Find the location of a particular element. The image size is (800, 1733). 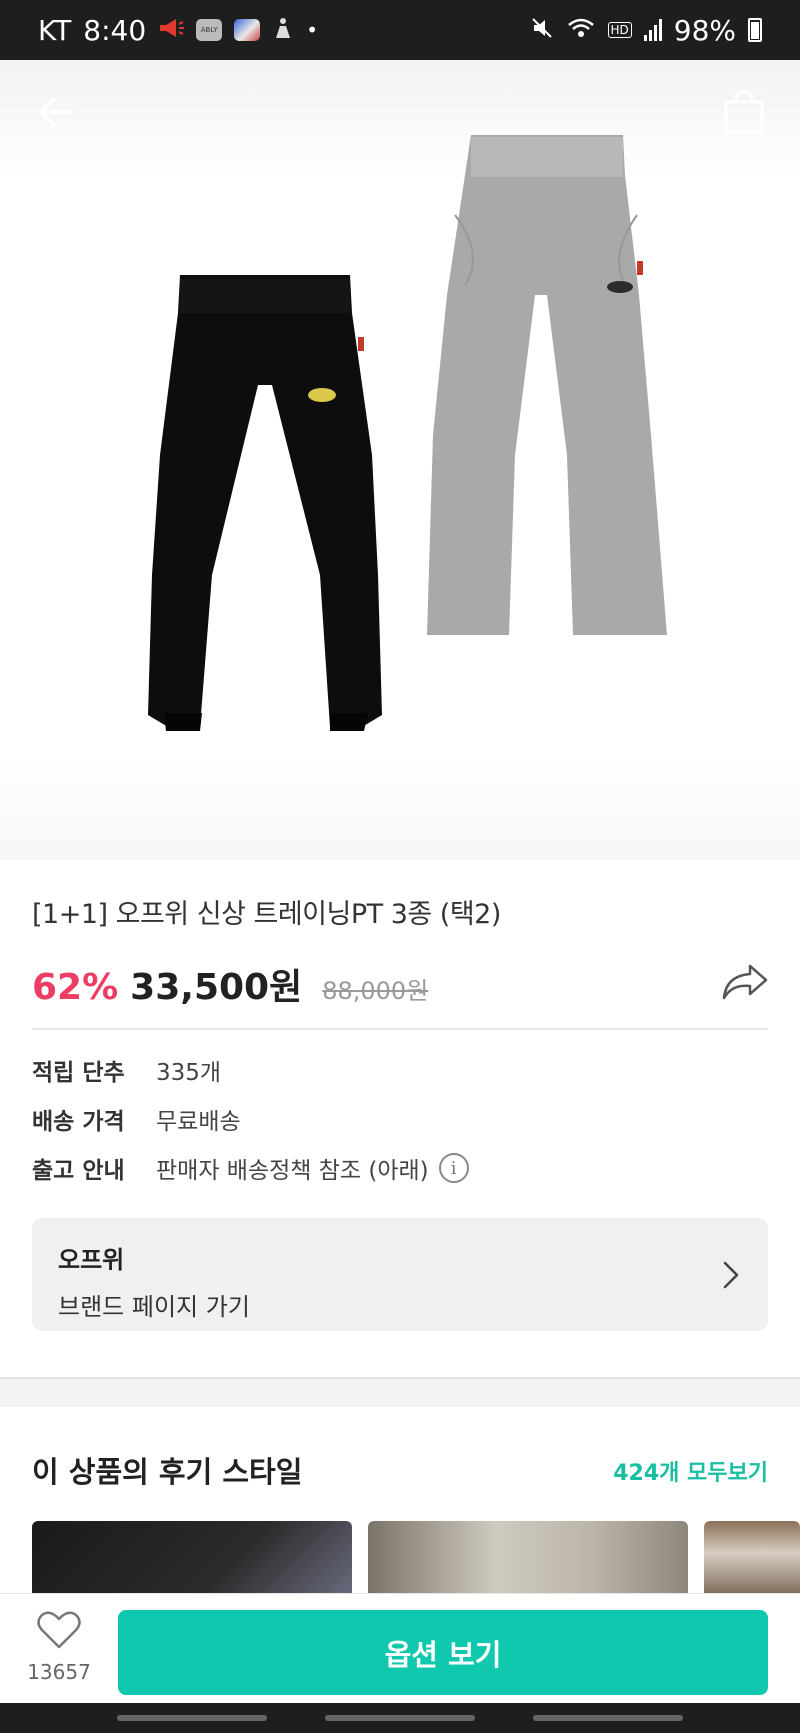

info-value: 무료배송 is located at coordinates (198, 1122).